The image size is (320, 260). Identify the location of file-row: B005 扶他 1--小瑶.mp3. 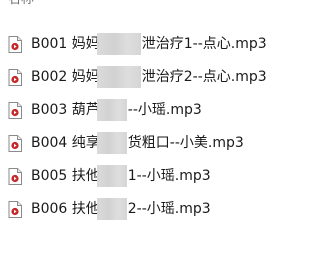
(150, 176).